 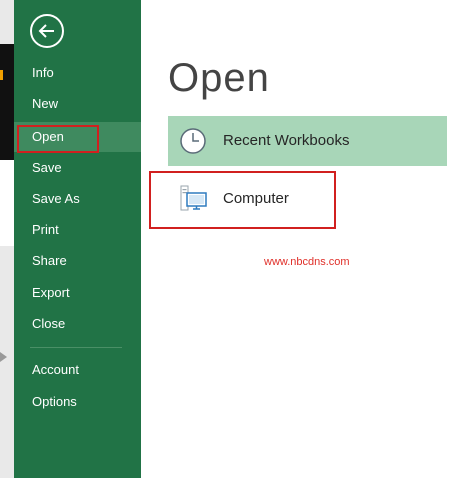 I want to click on nav-item-print: Print, so click(x=77, y=230).